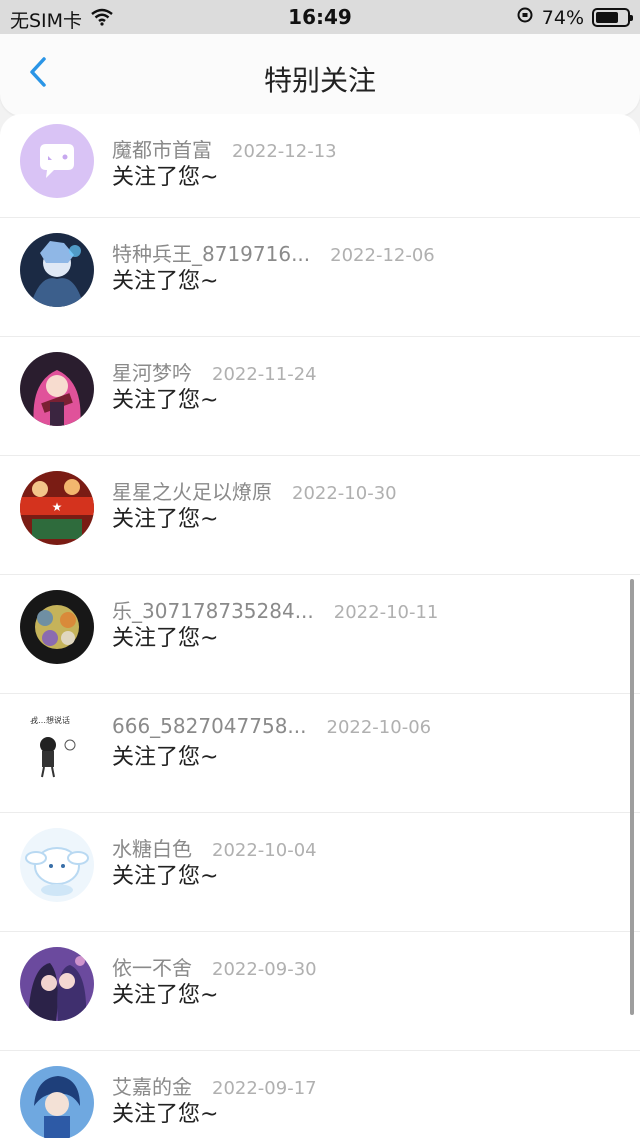 Image resolution: width=640 pixels, height=1138 pixels. Describe the element at coordinates (320, 515) in the screenshot. I see `list-item: ★ 星星之火足以燎原 2022-10-30 关注了您~` at that location.